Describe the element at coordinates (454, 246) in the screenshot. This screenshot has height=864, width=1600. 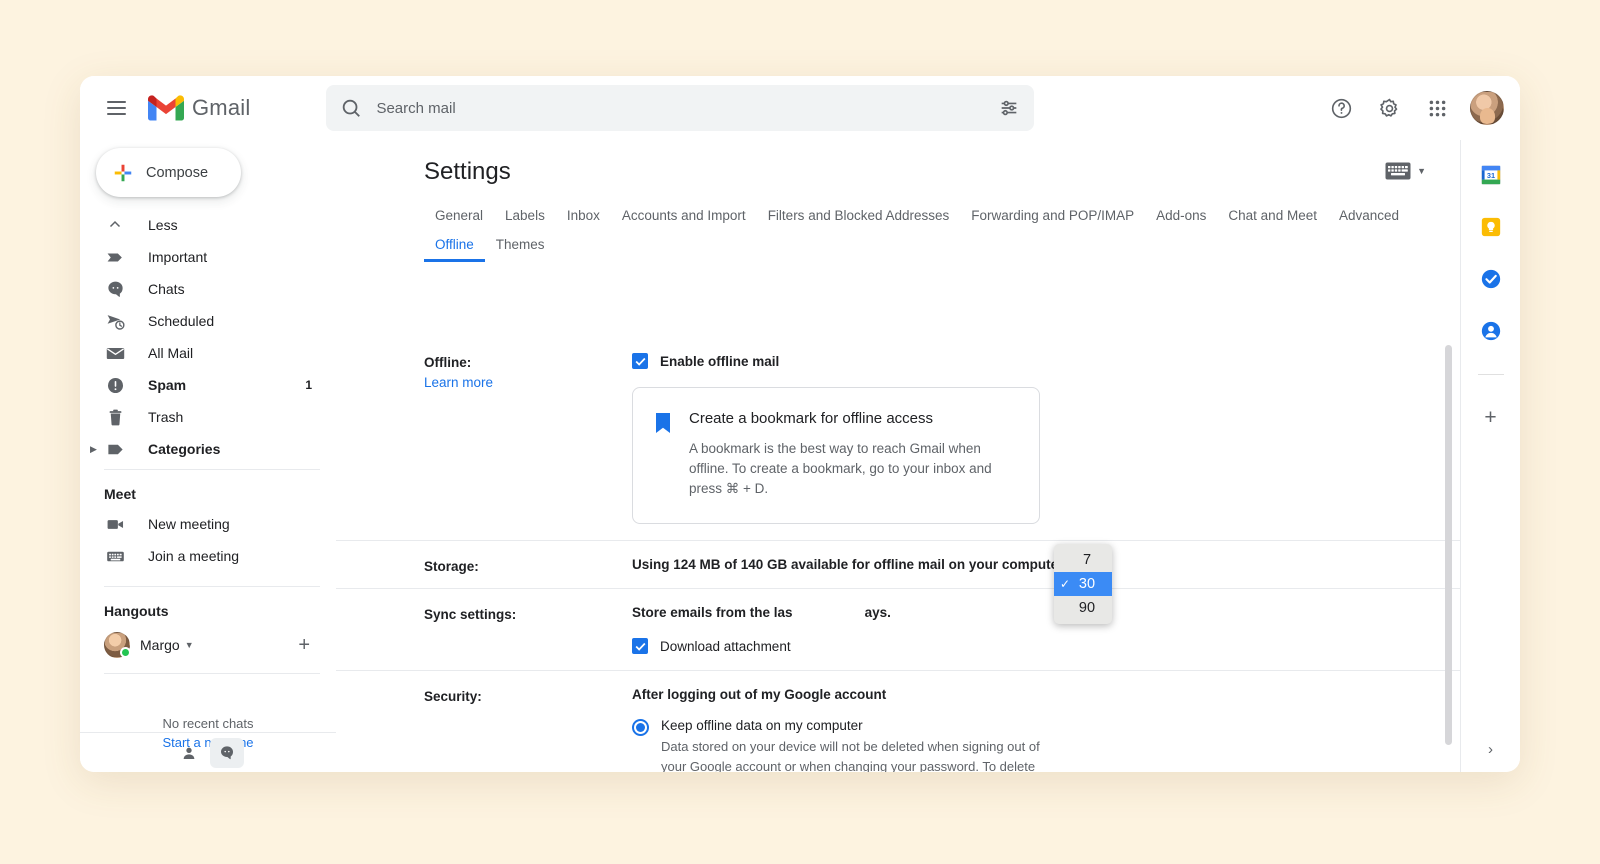
I see `tab-offline: Offline` at that location.